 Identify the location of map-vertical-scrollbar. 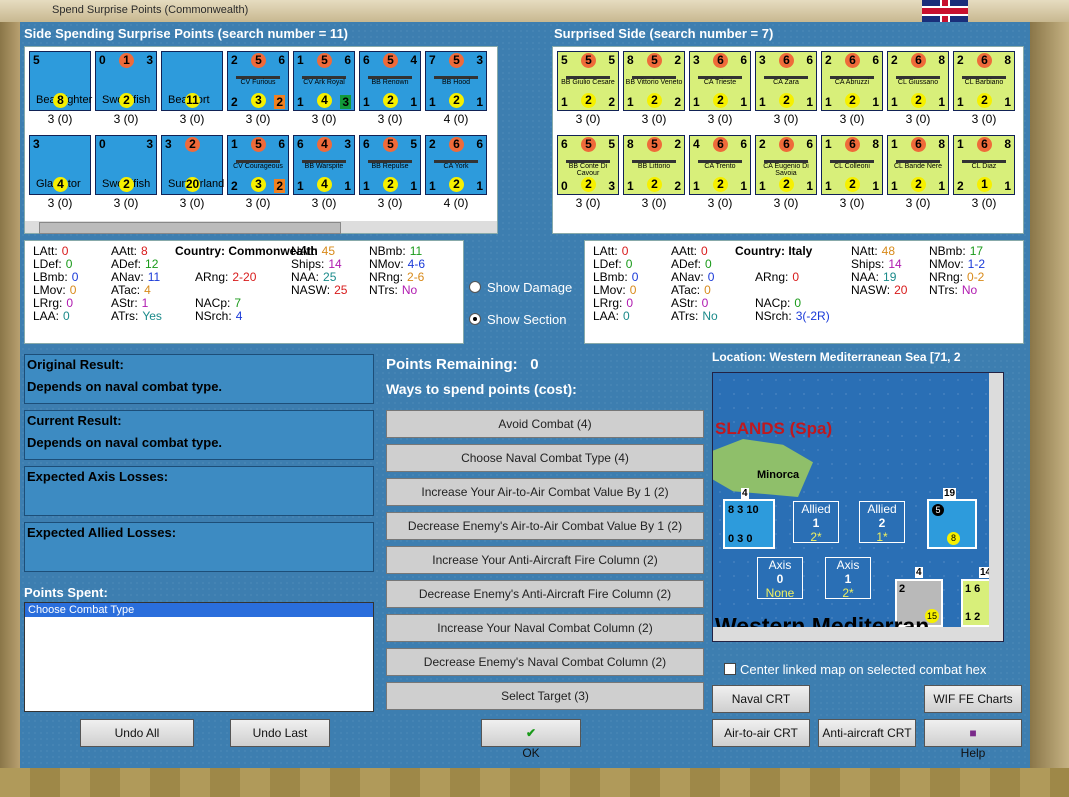
(996, 500).